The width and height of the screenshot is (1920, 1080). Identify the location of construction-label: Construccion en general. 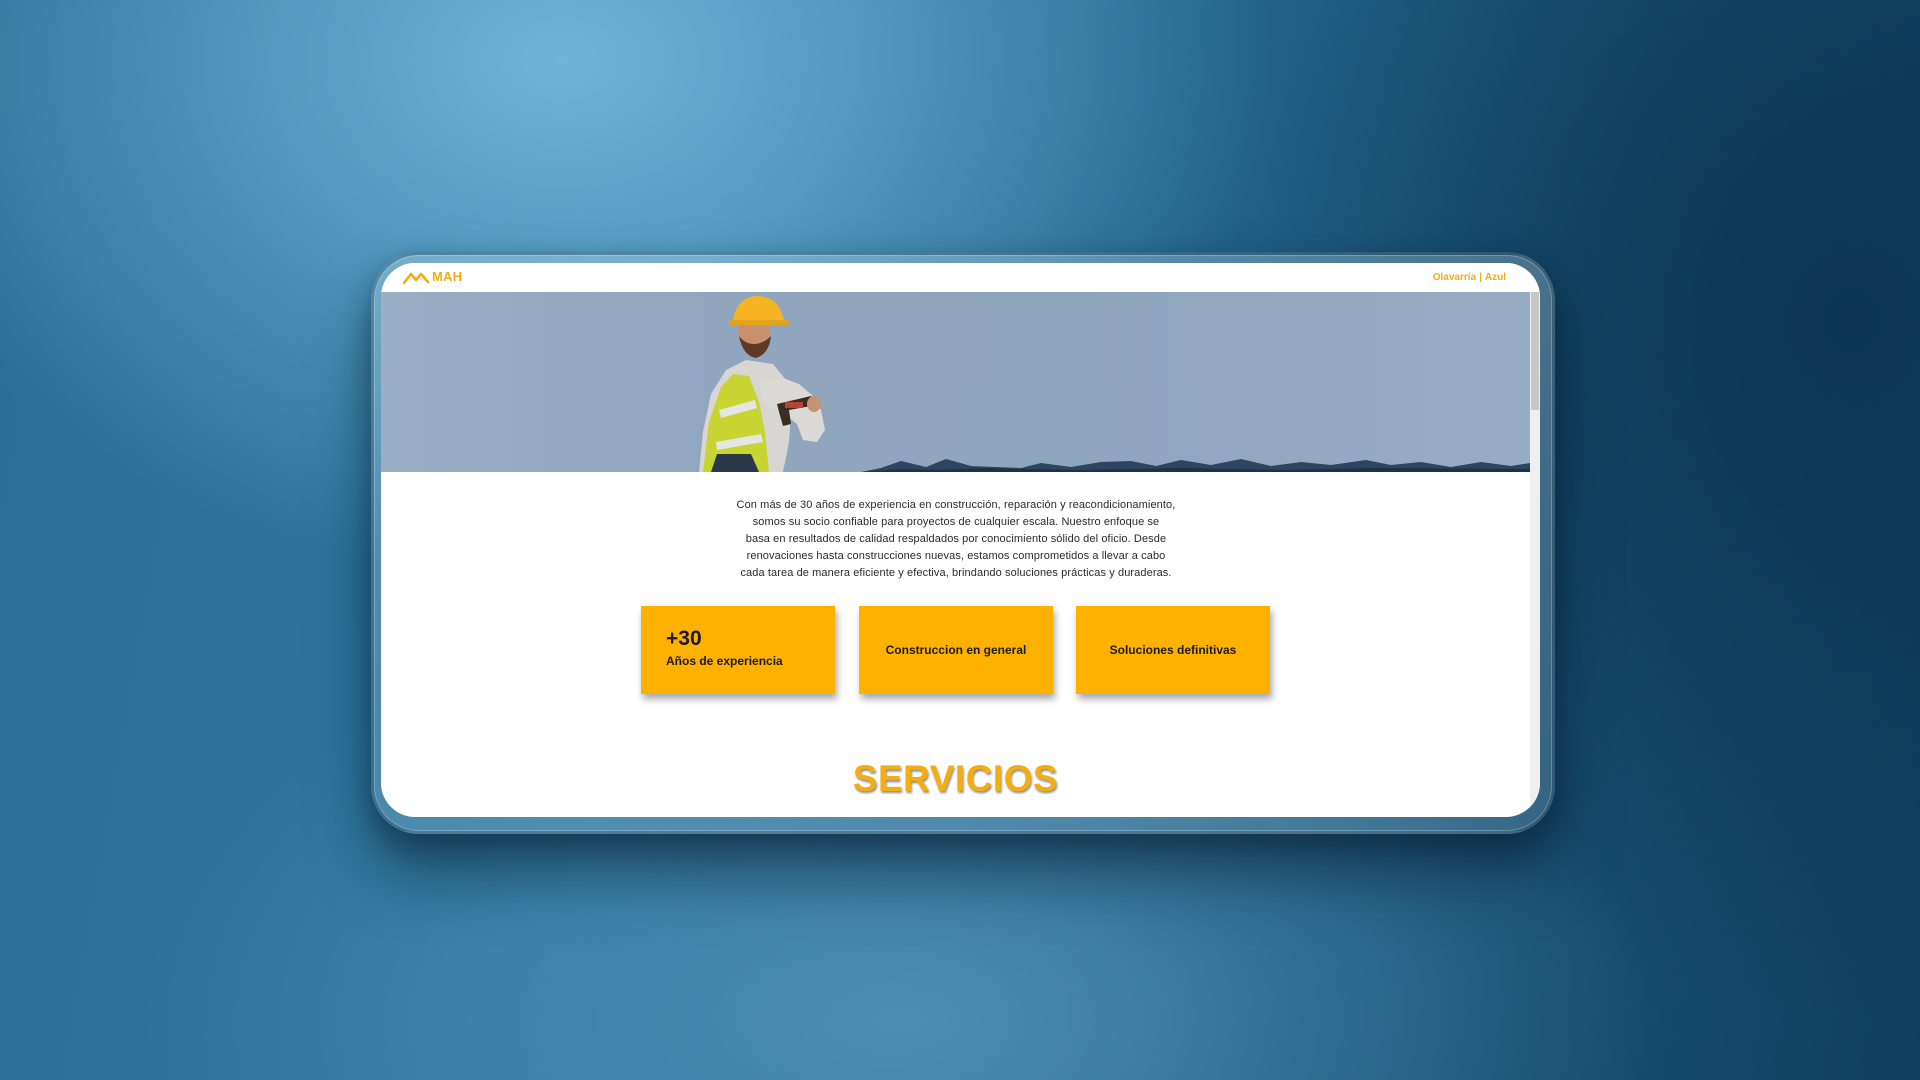
(956, 650).